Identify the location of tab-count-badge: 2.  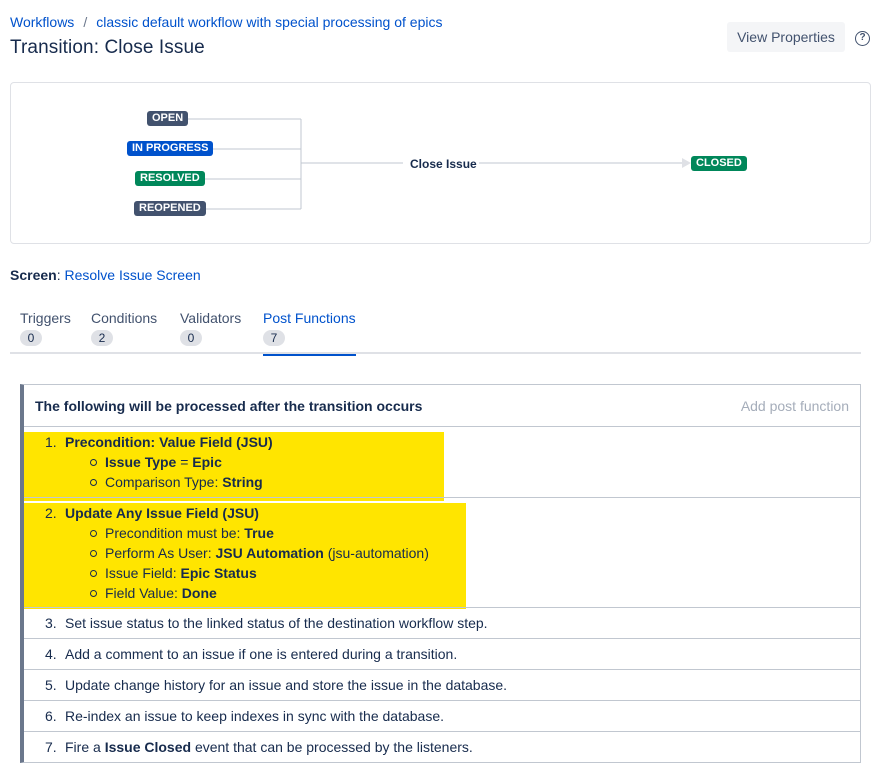
(102, 338).